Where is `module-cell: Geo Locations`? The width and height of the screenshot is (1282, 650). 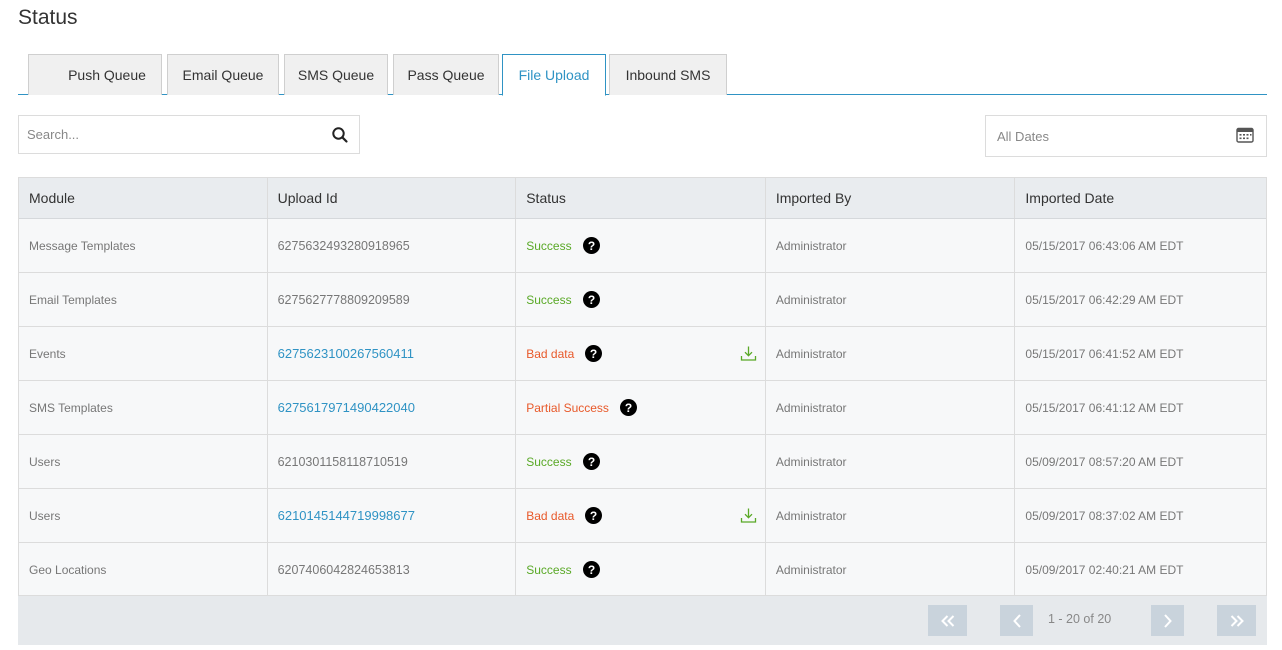
module-cell: Geo Locations is located at coordinates (143, 569).